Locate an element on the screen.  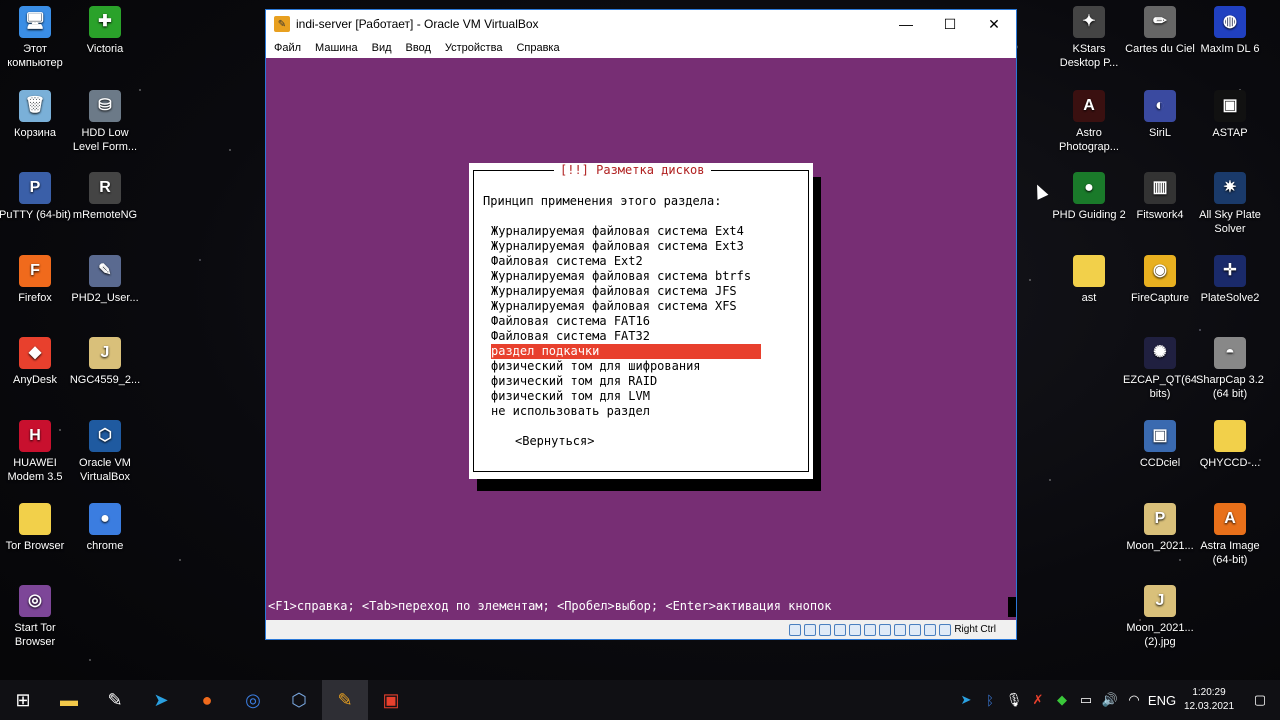
desktop-icon-folder: Tor Browser is located at coordinates (36, 528).